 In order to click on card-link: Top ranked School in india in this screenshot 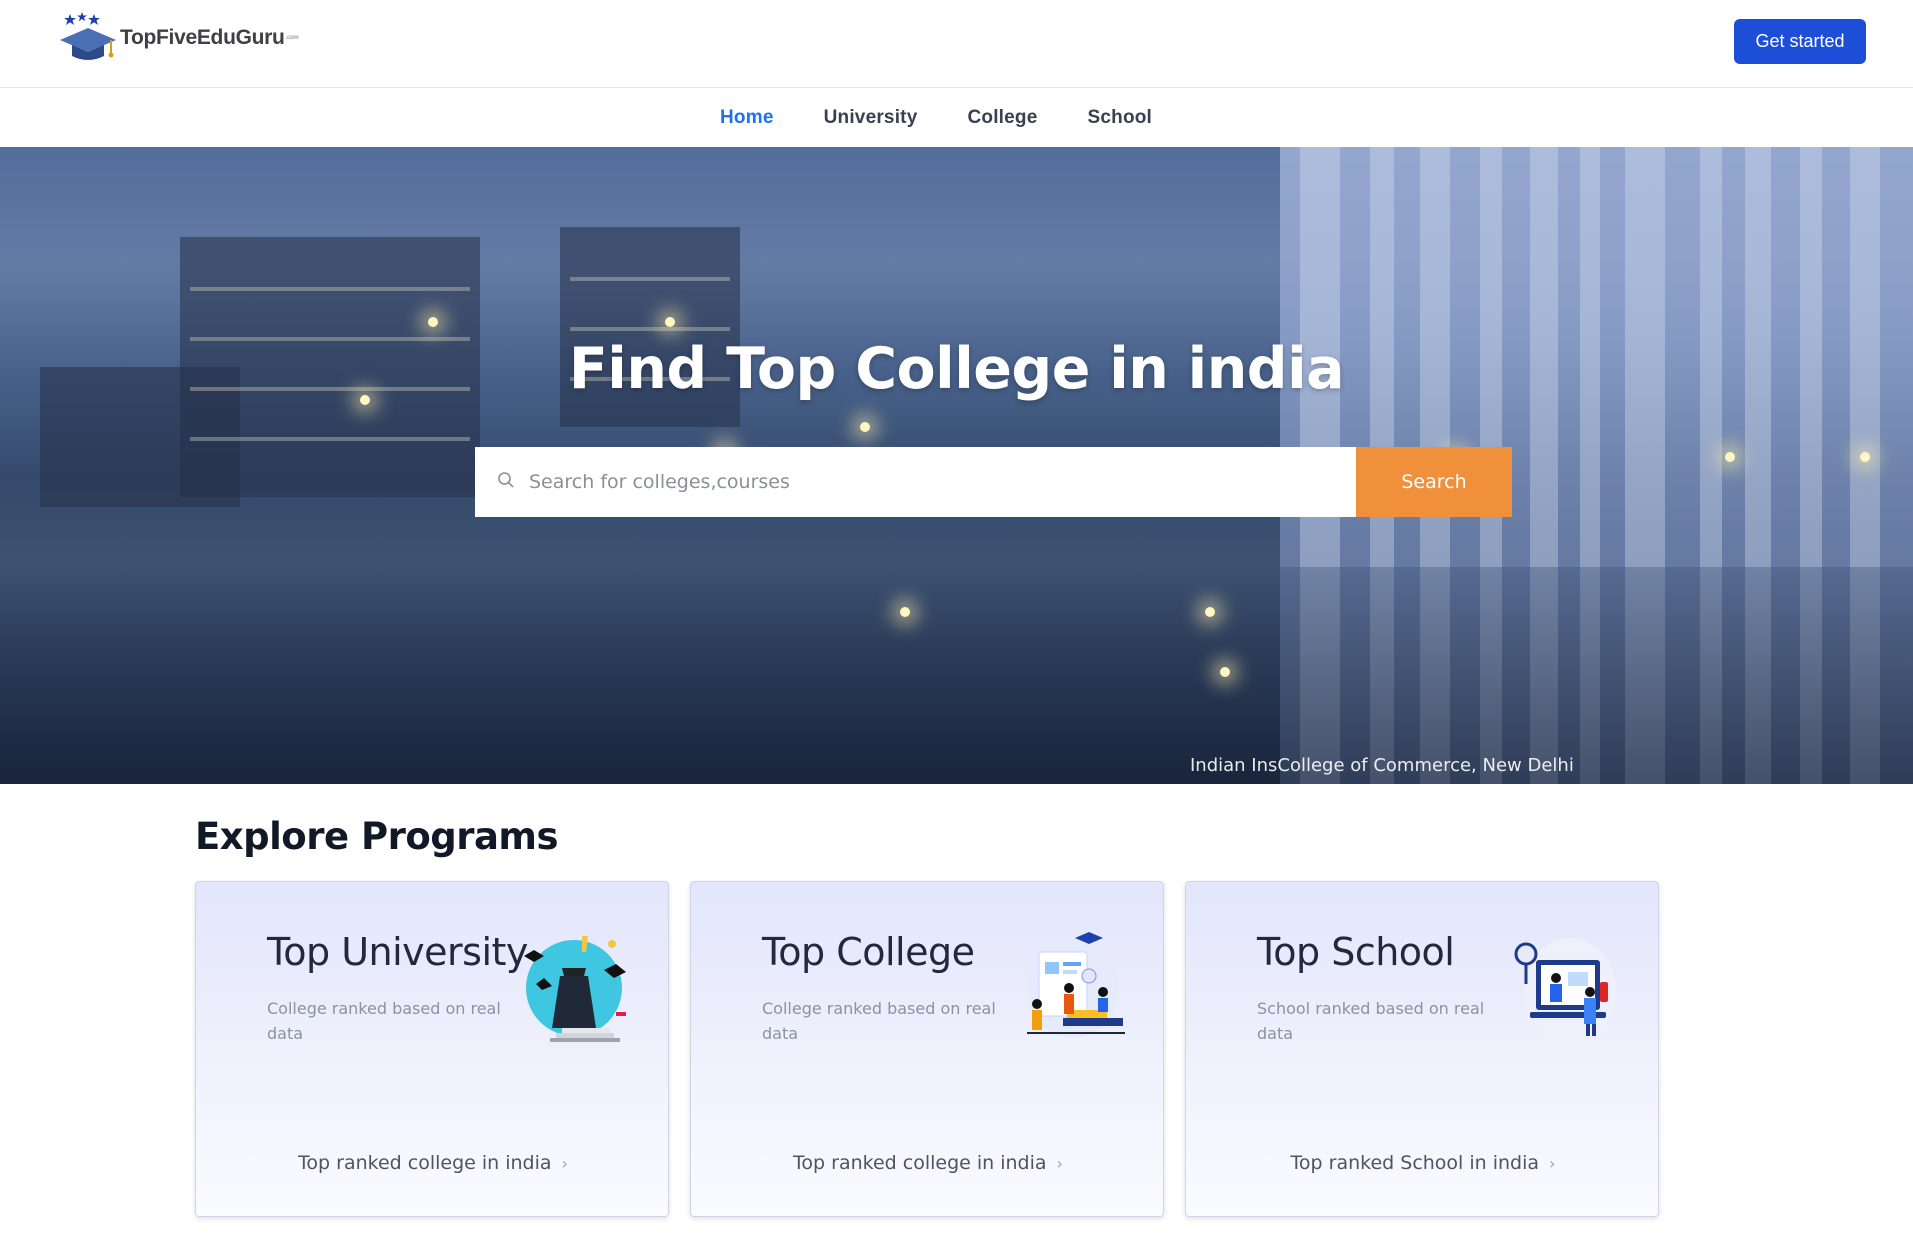, I will do `click(1415, 1163)`.